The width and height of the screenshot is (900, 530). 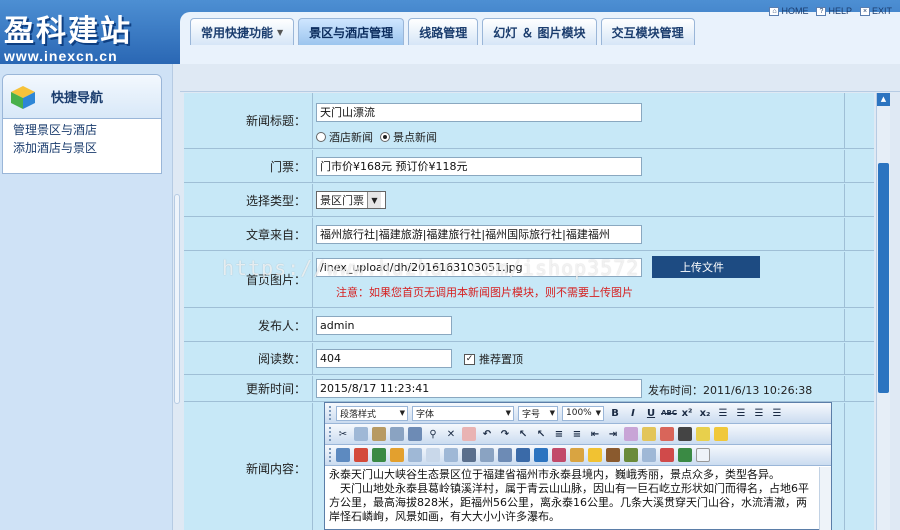 I want to click on code-icon, so click(x=685, y=455).